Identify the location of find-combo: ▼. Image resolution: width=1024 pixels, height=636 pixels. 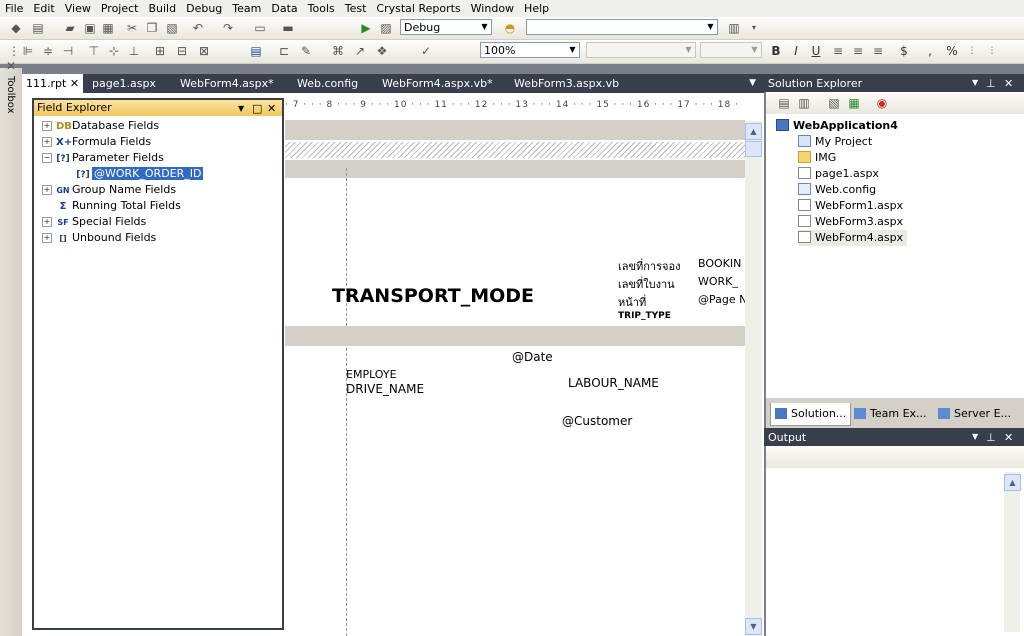
(622, 27).